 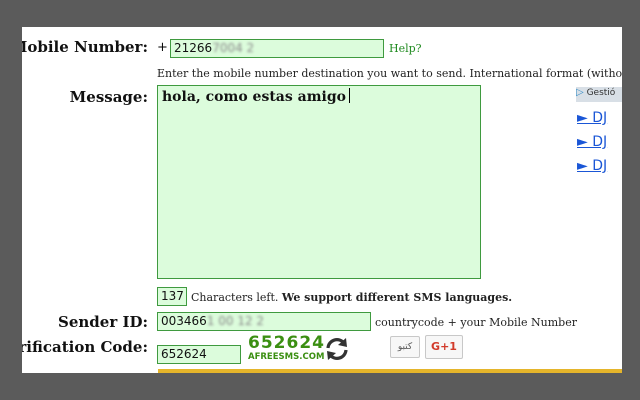 What do you see at coordinates (233, 48) in the screenshot?
I see `mobile-number-obscured: 7004 2` at bounding box center [233, 48].